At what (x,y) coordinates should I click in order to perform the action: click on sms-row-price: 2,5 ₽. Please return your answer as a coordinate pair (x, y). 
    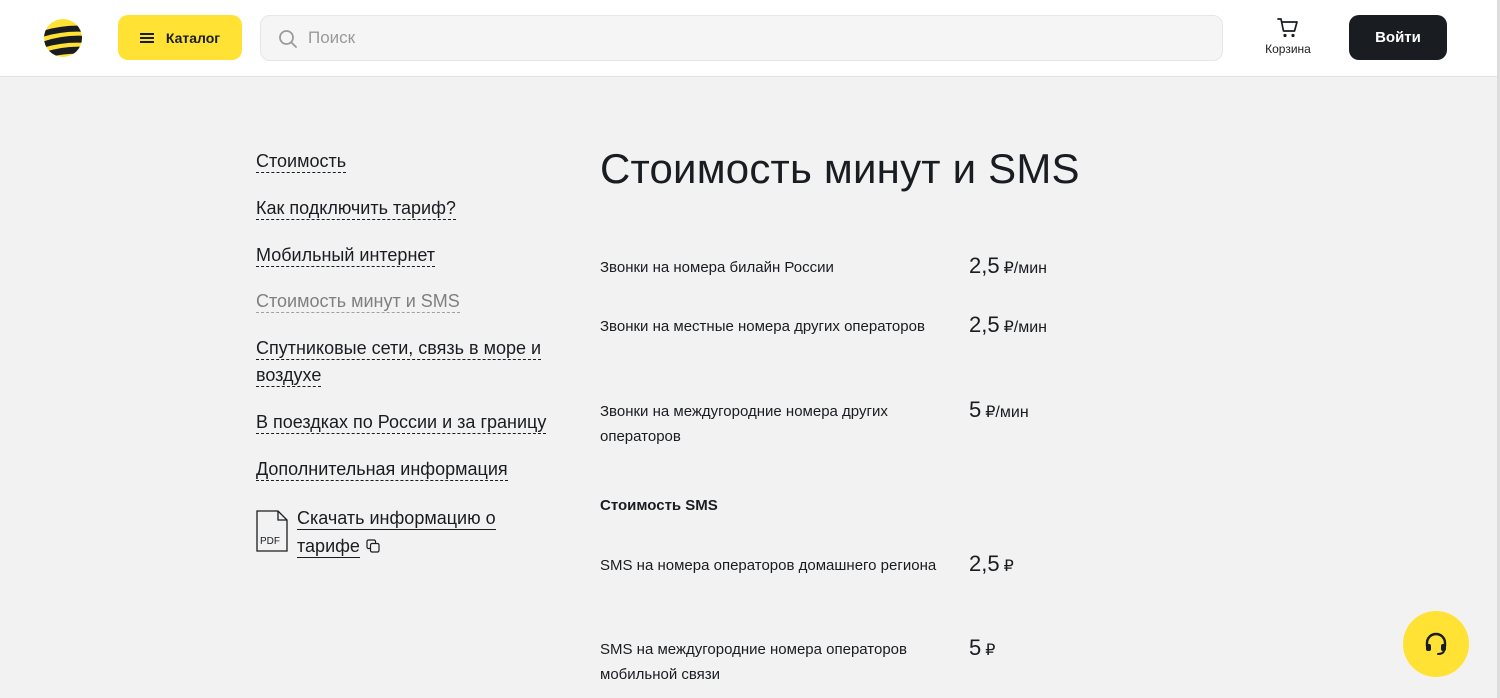
    Looking at the image, I should click on (991, 564).